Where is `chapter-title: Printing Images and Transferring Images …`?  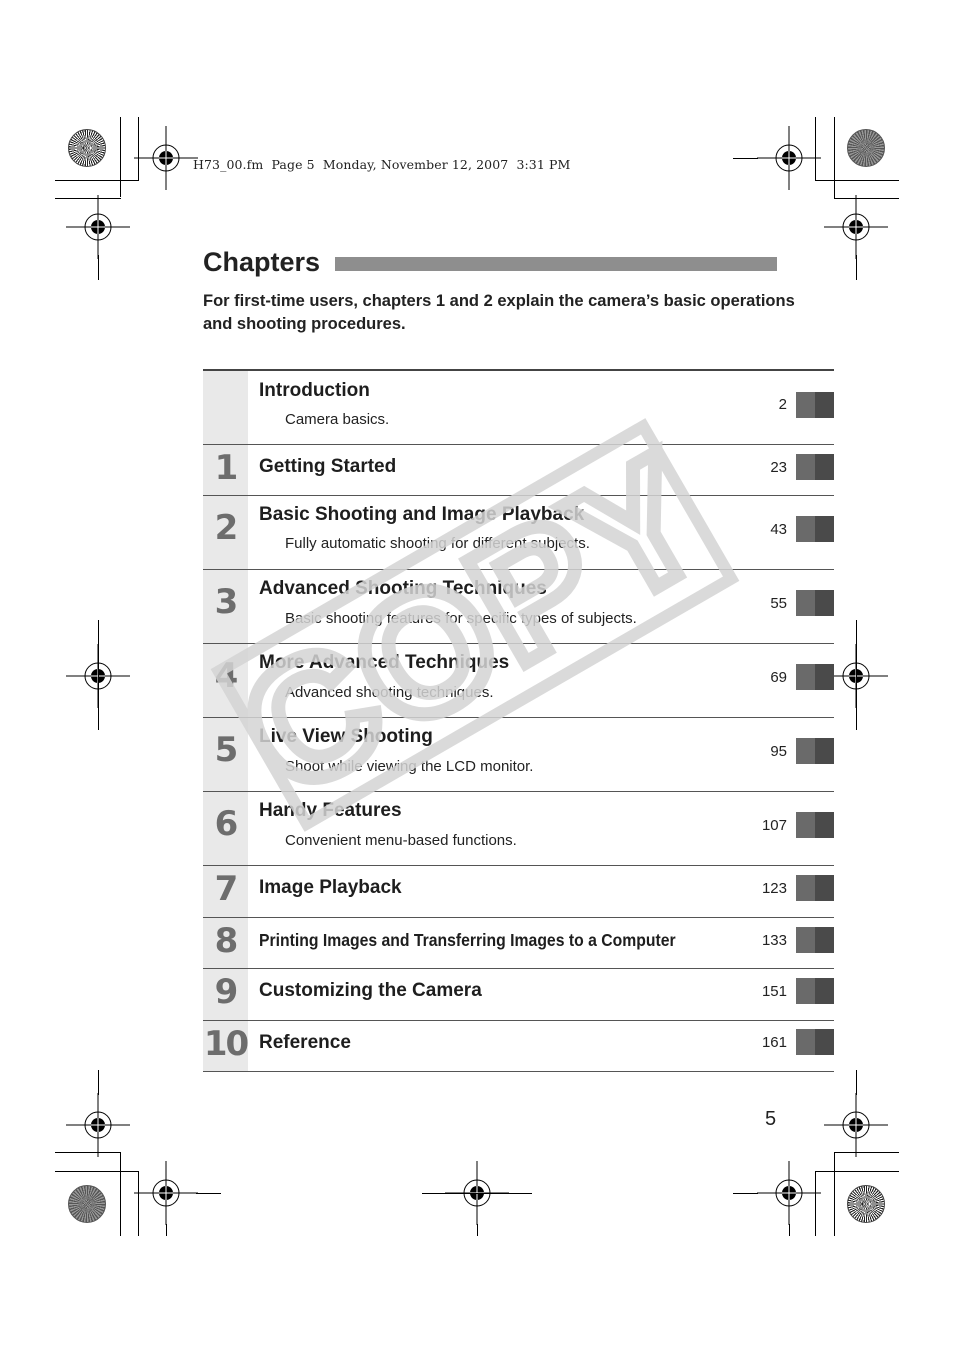 chapter-title: Printing Images and Transferring Images … is located at coordinates (467, 940).